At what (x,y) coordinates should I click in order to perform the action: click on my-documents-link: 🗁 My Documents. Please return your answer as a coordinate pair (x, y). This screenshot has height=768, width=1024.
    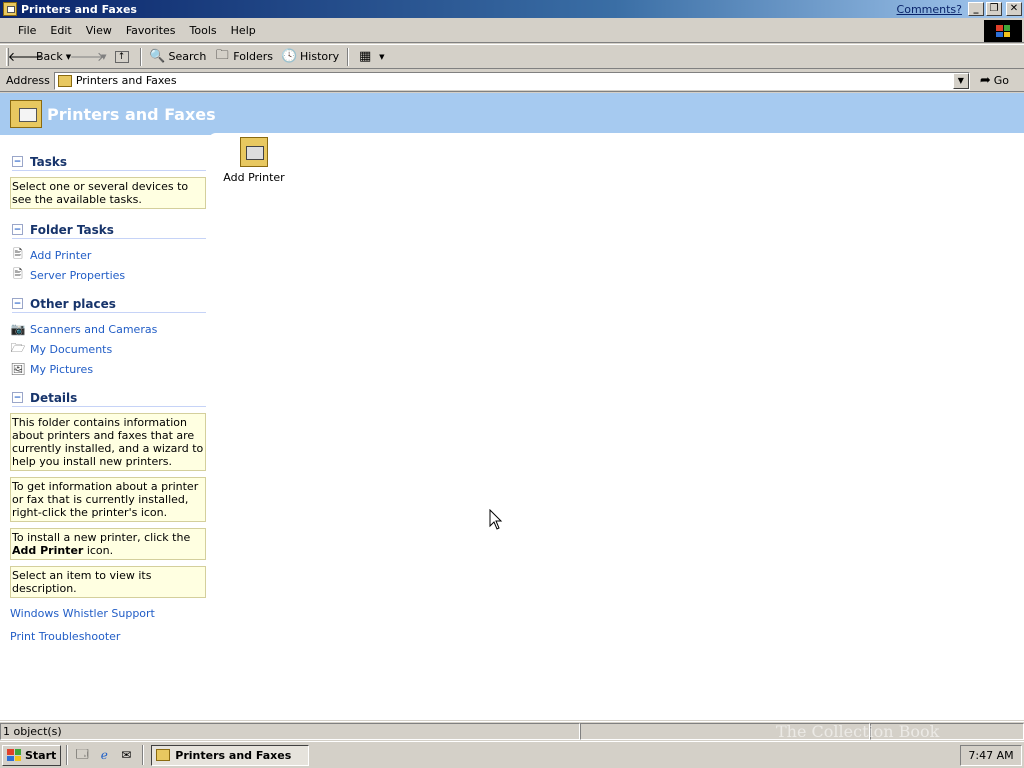
    Looking at the image, I should click on (109, 349).